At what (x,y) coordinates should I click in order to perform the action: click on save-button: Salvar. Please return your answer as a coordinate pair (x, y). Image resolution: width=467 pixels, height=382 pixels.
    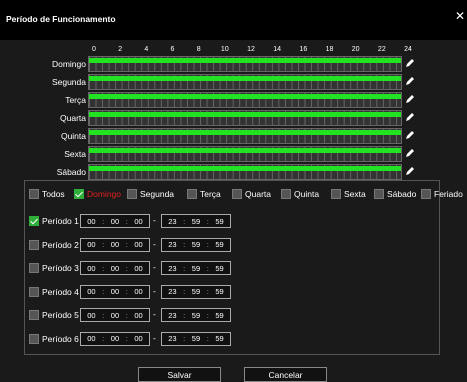
    Looking at the image, I should click on (179, 374).